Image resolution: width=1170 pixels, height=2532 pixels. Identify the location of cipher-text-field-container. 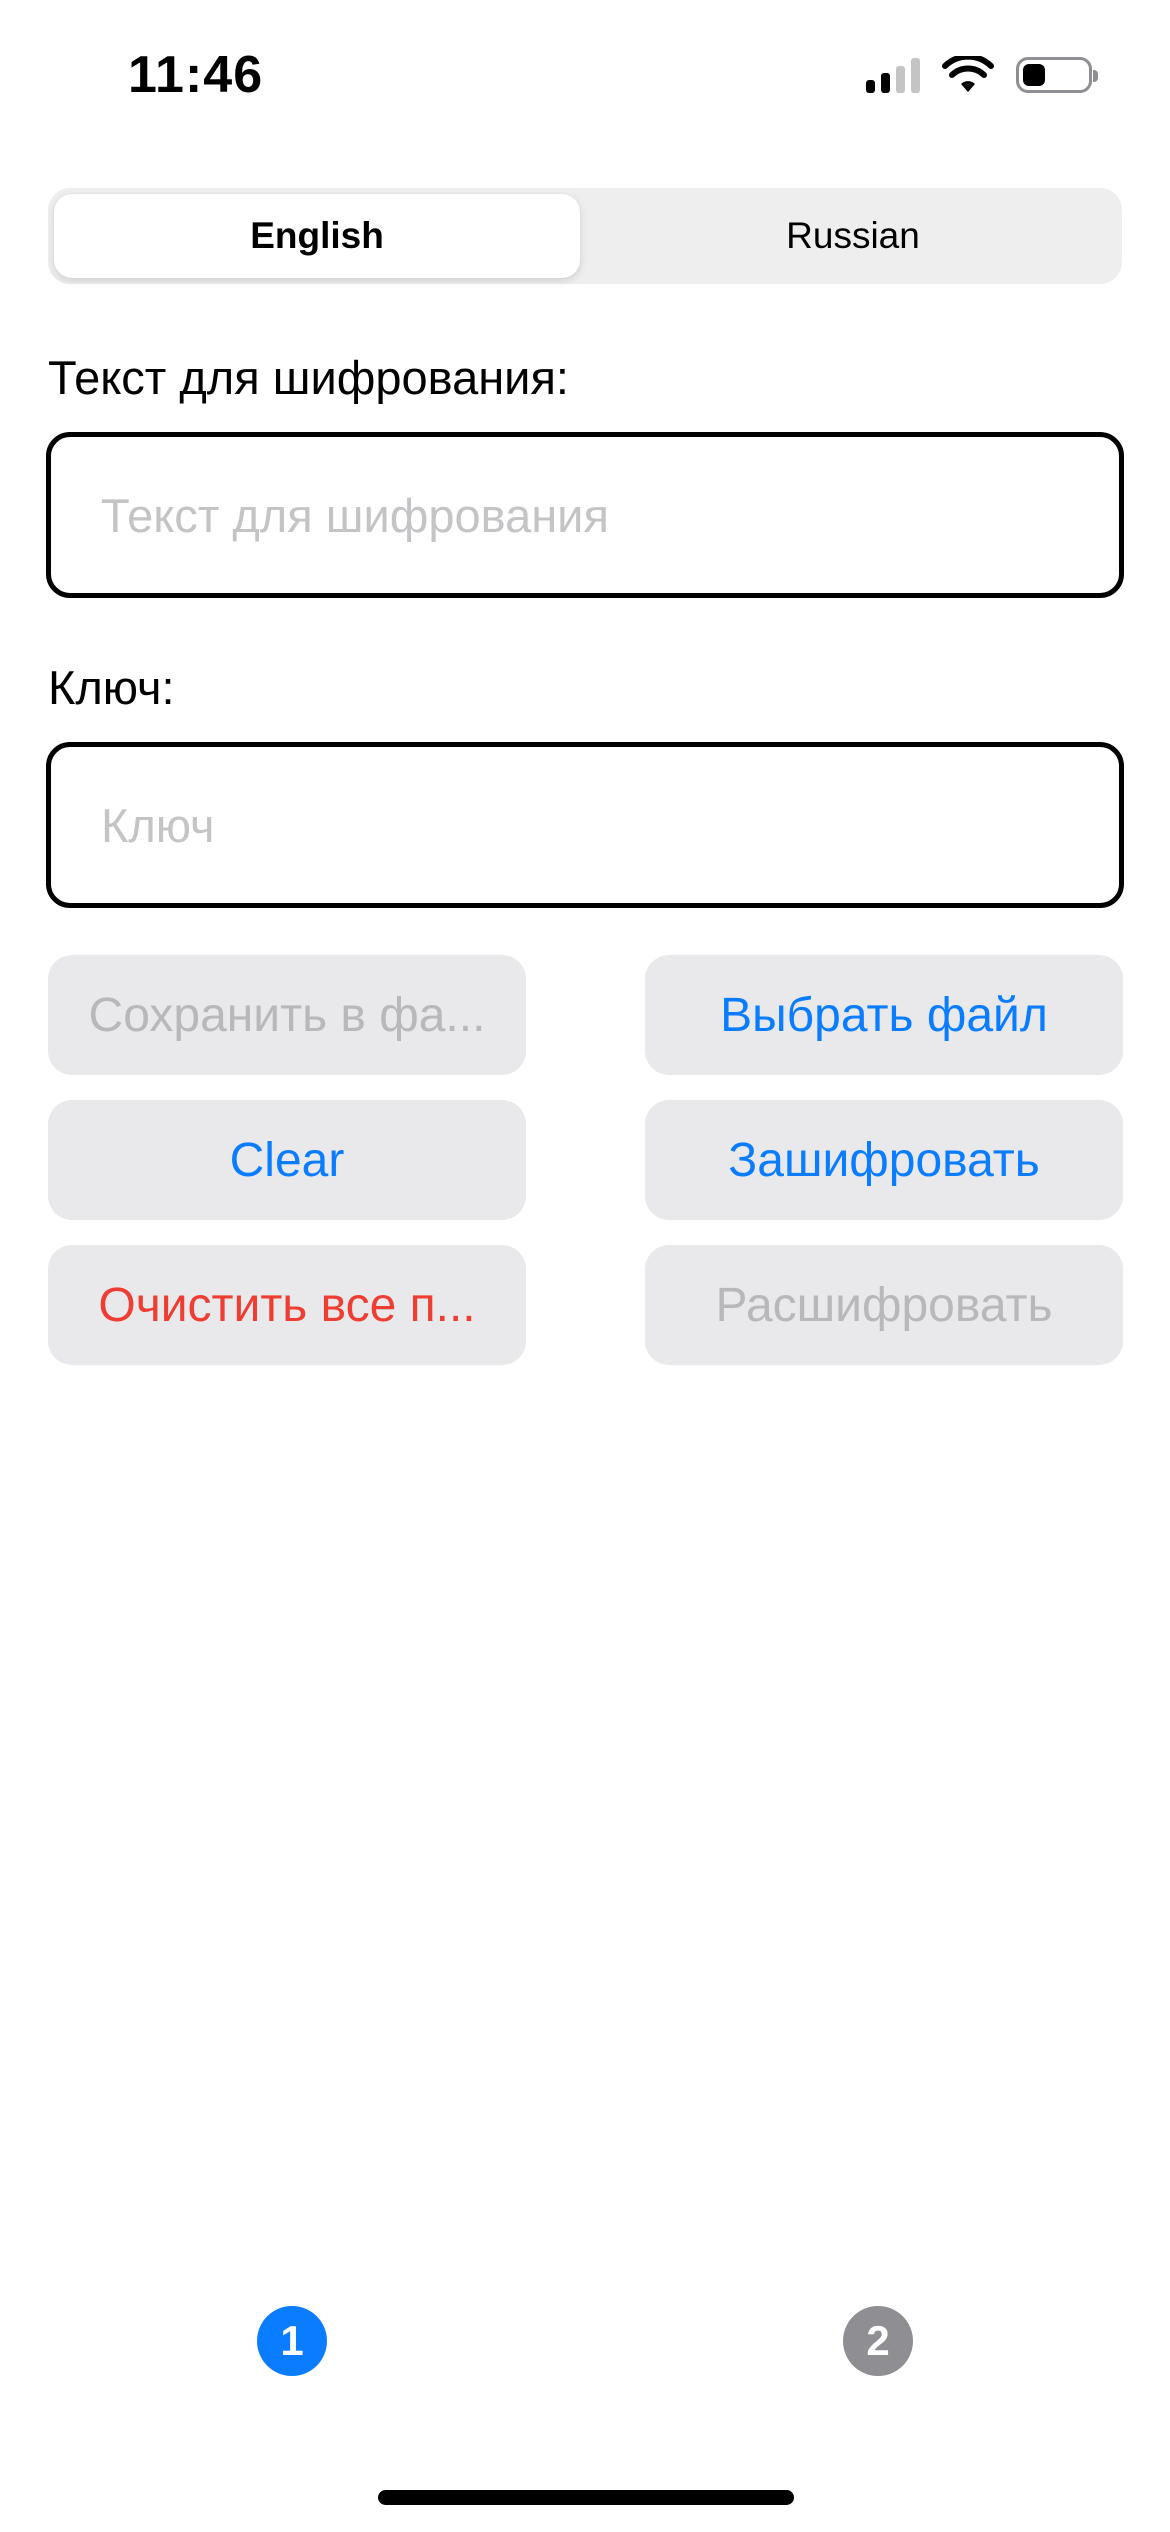
(585, 515).